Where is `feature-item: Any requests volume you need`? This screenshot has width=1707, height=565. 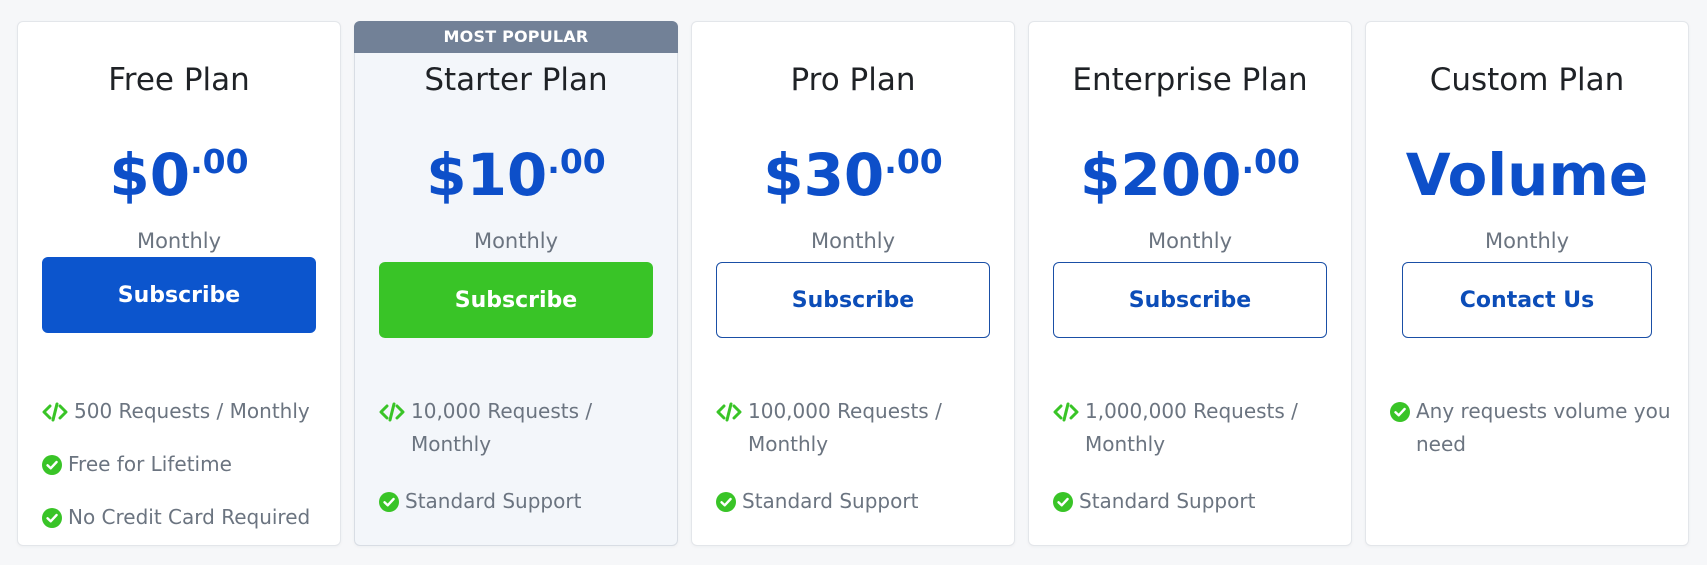 feature-item: Any requests volume you need is located at coordinates (1533, 428).